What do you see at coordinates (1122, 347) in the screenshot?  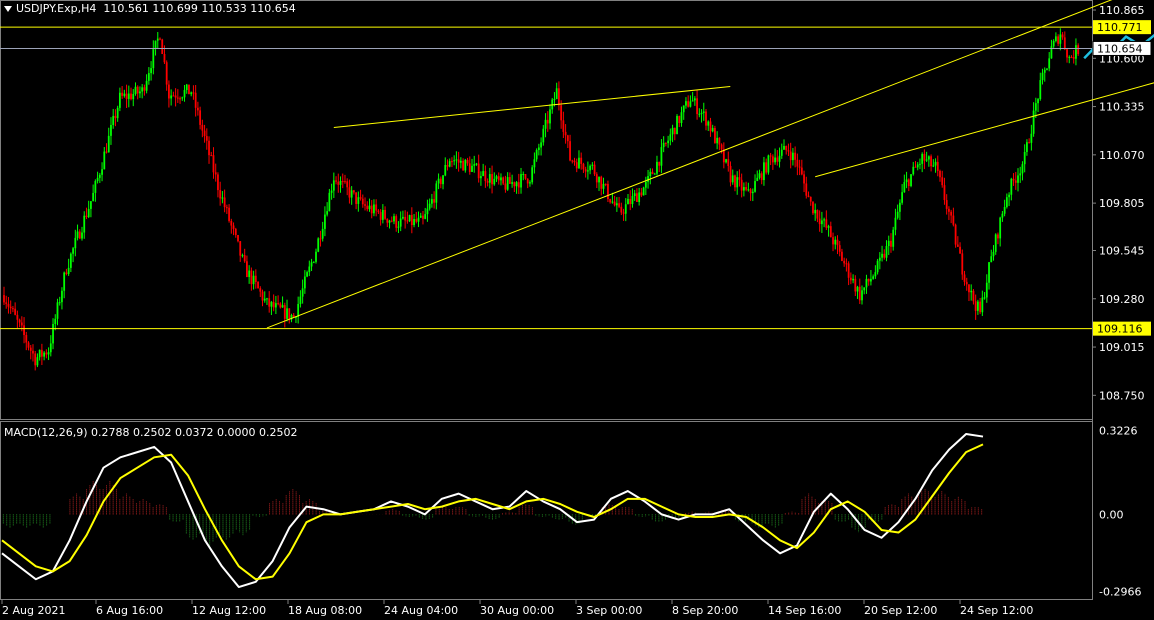 I see `y-tick-label: 109.015` at bounding box center [1122, 347].